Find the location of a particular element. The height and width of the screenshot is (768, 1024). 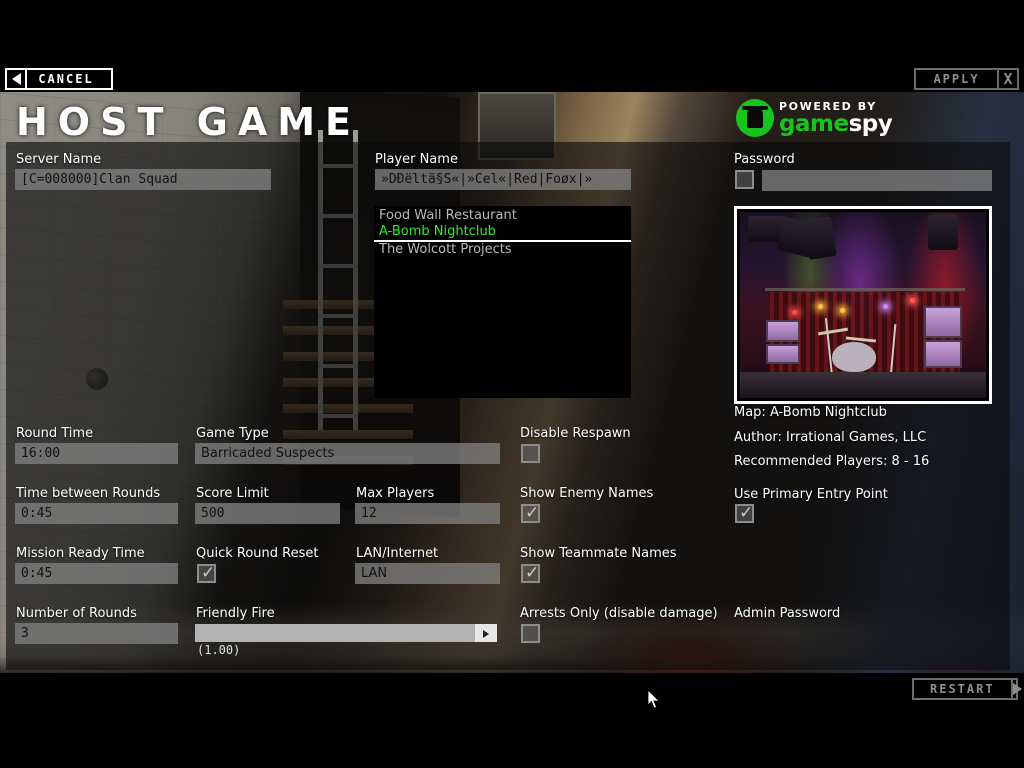

quick-round-reset-checkbox: ✓ is located at coordinates (206, 573).